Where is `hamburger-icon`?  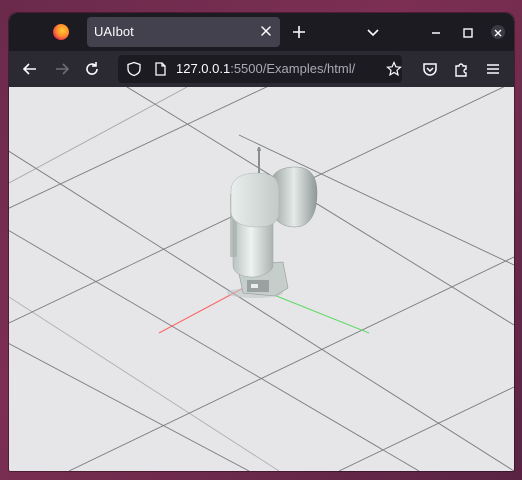
hamburger-icon is located at coordinates (493, 69).